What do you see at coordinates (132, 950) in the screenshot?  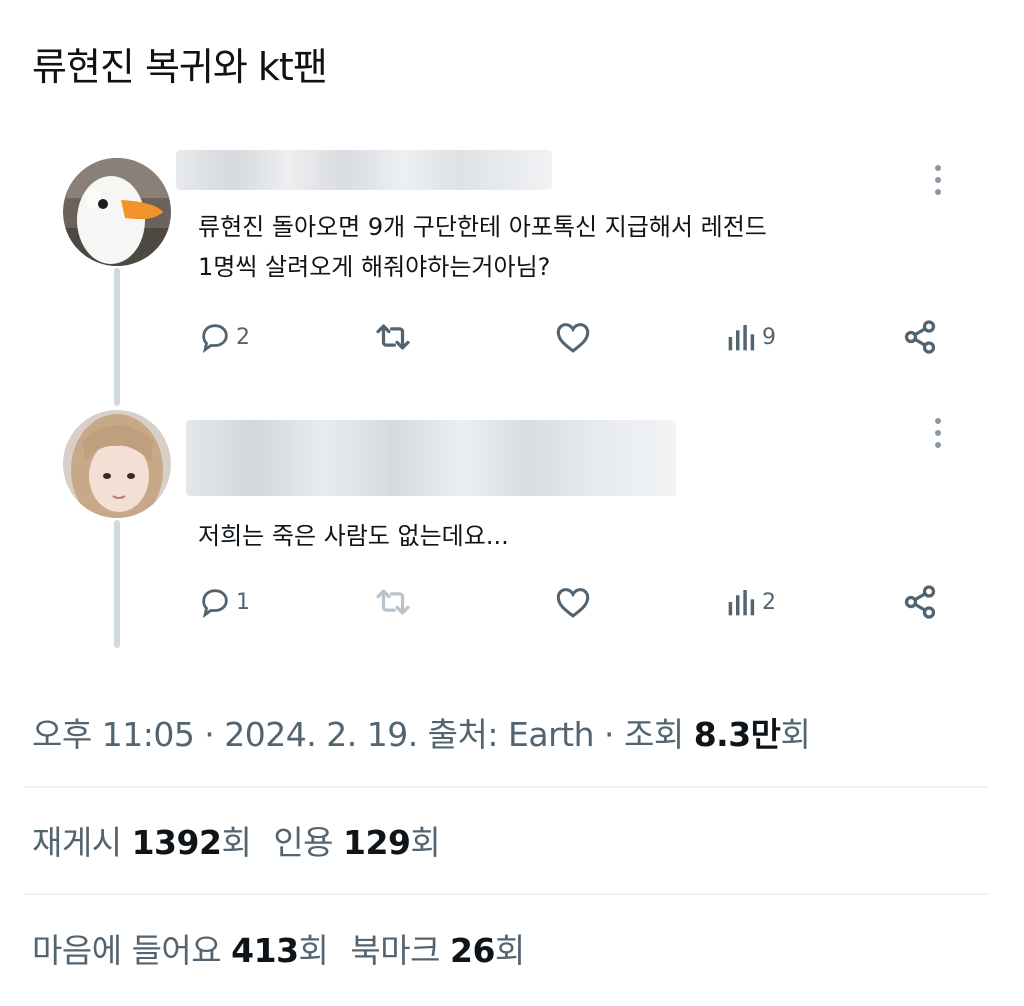 I see `likes-label: 마음에 들어요` at bounding box center [132, 950].